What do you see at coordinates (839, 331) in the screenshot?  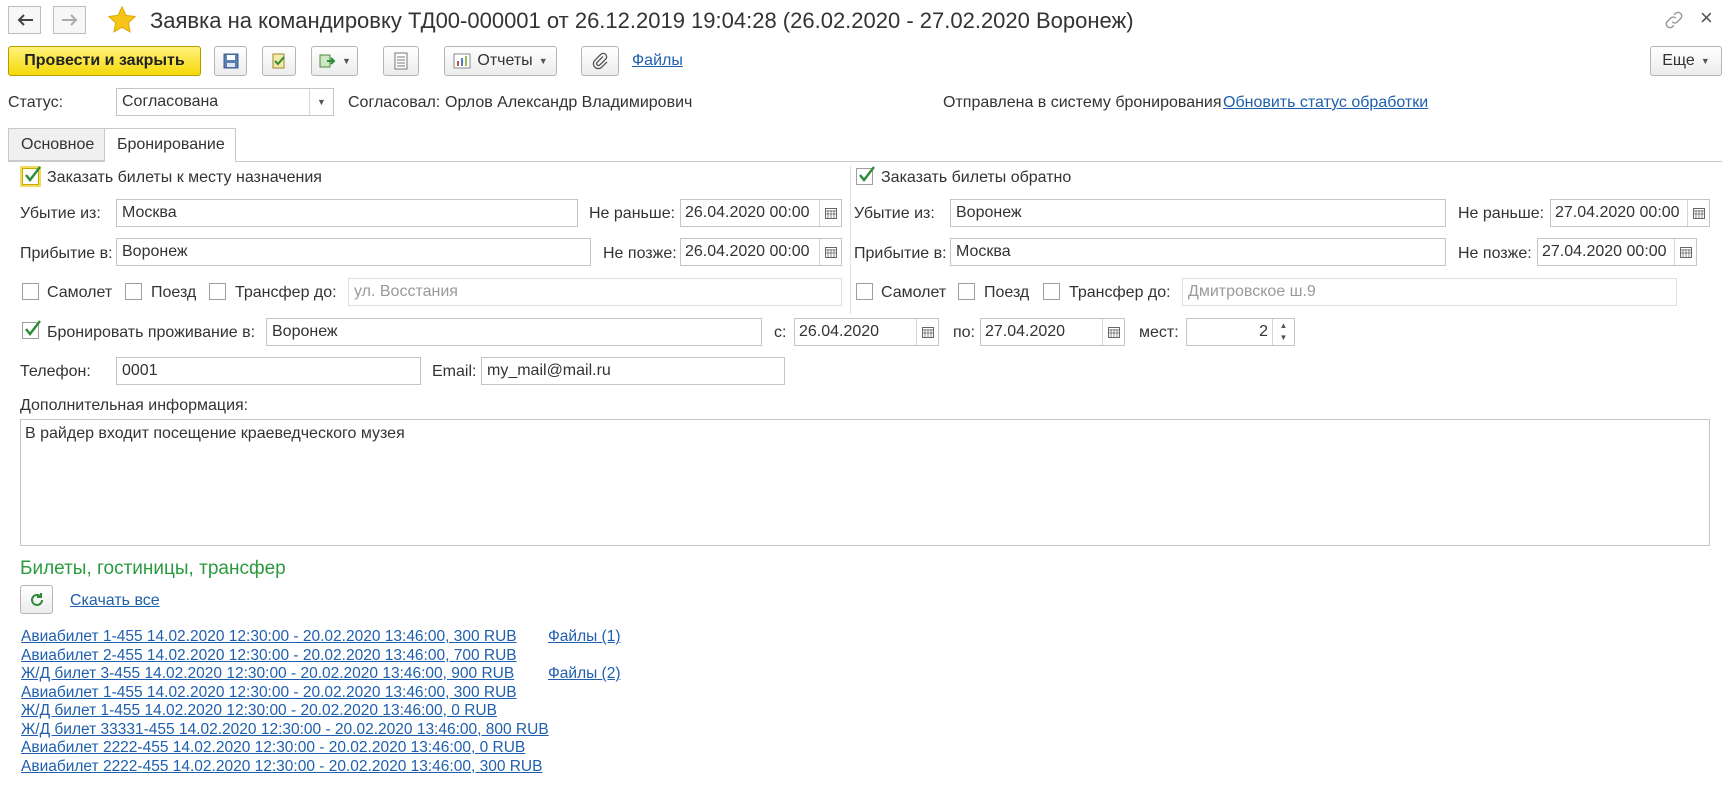 I see `lodging-from-value: 26.04.2020` at bounding box center [839, 331].